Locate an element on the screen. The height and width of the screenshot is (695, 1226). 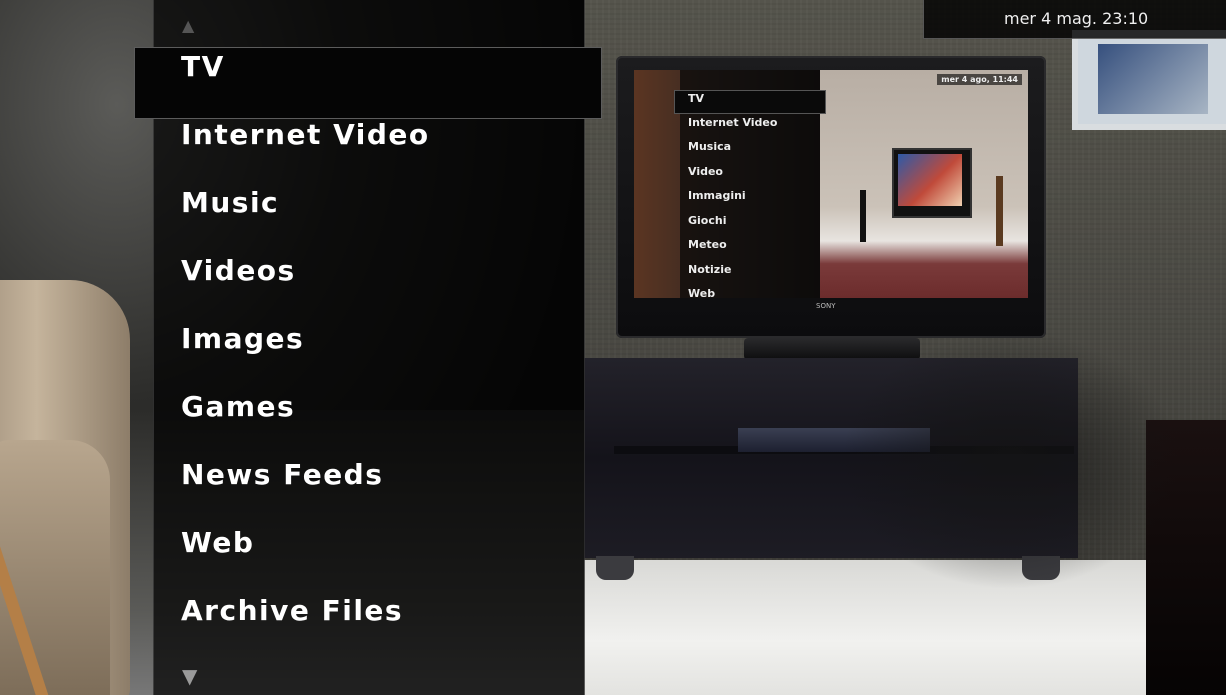
clock-text: mer 4 mag. 23:10 is located at coordinates (1076, 18).